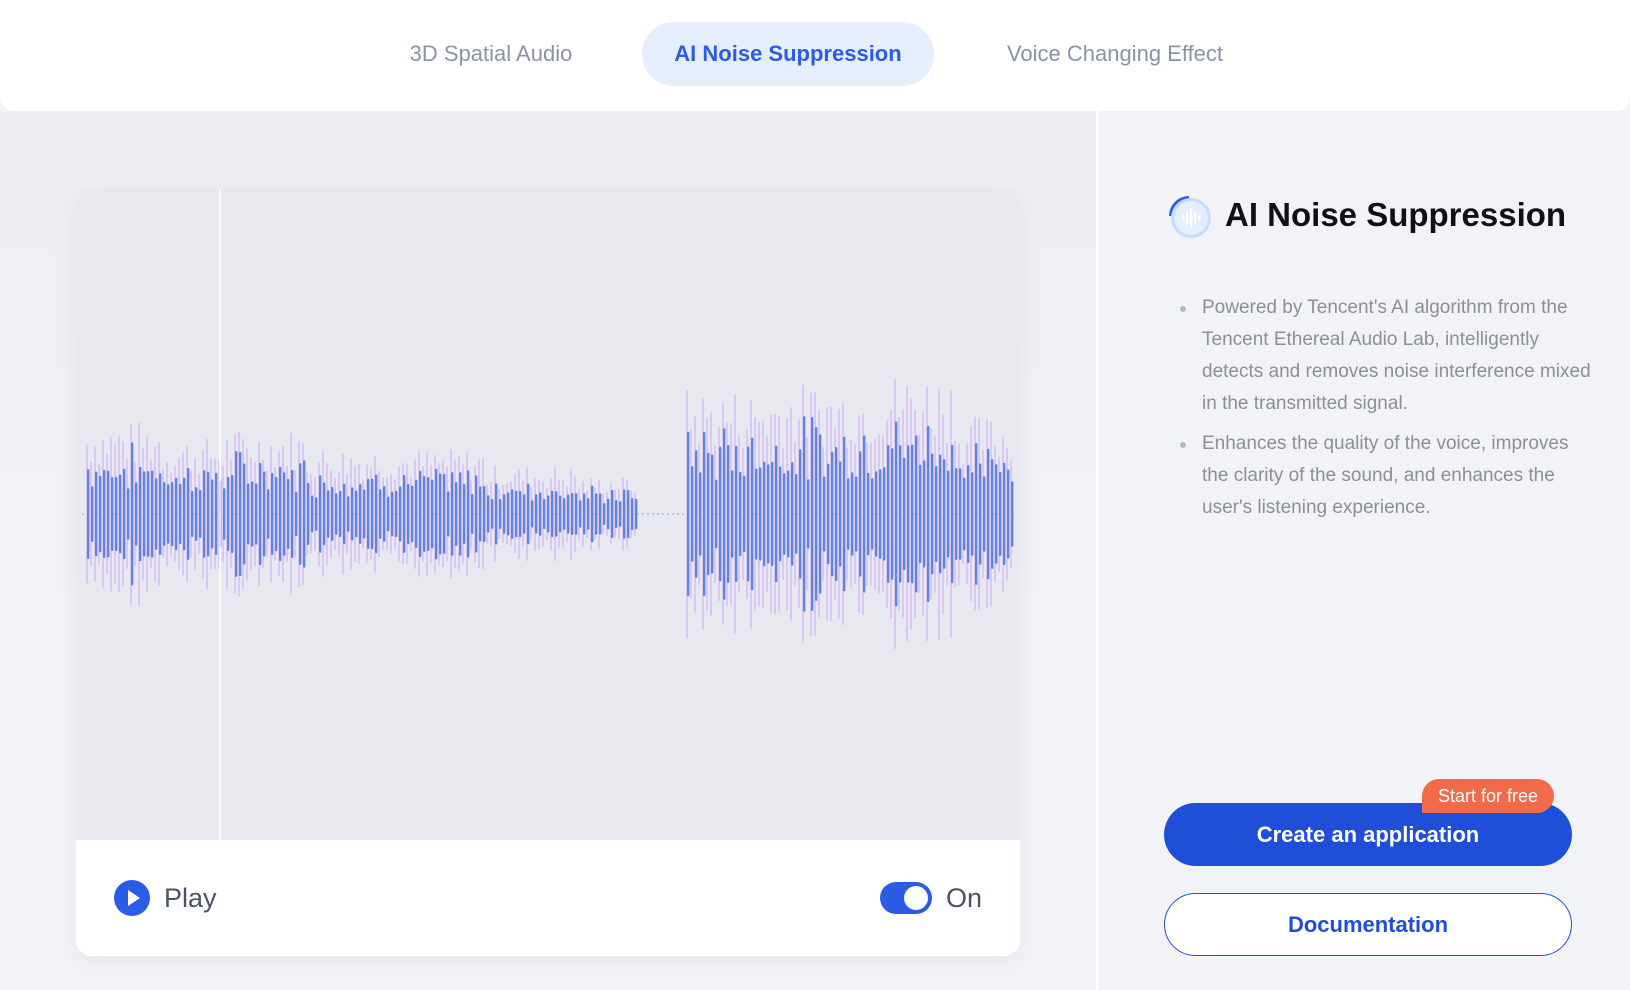 This screenshot has width=1630, height=990. I want to click on documentation-button: Documentation, so click(1368, 924).